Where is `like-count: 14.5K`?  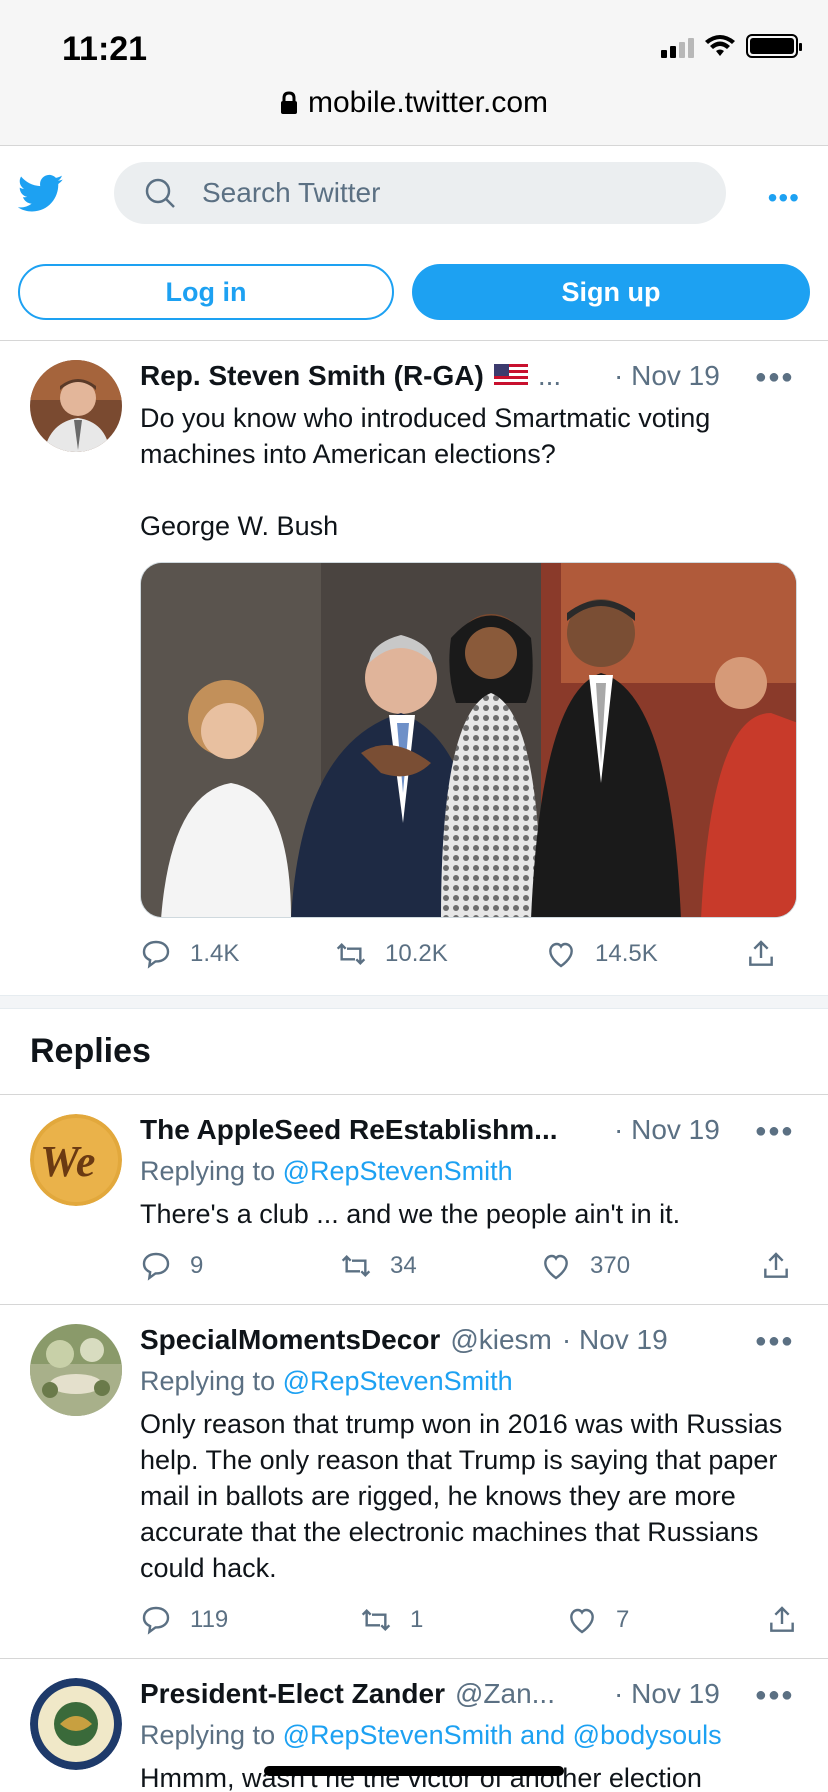
like-count: 14.5K is located at coordinates (626, 953).